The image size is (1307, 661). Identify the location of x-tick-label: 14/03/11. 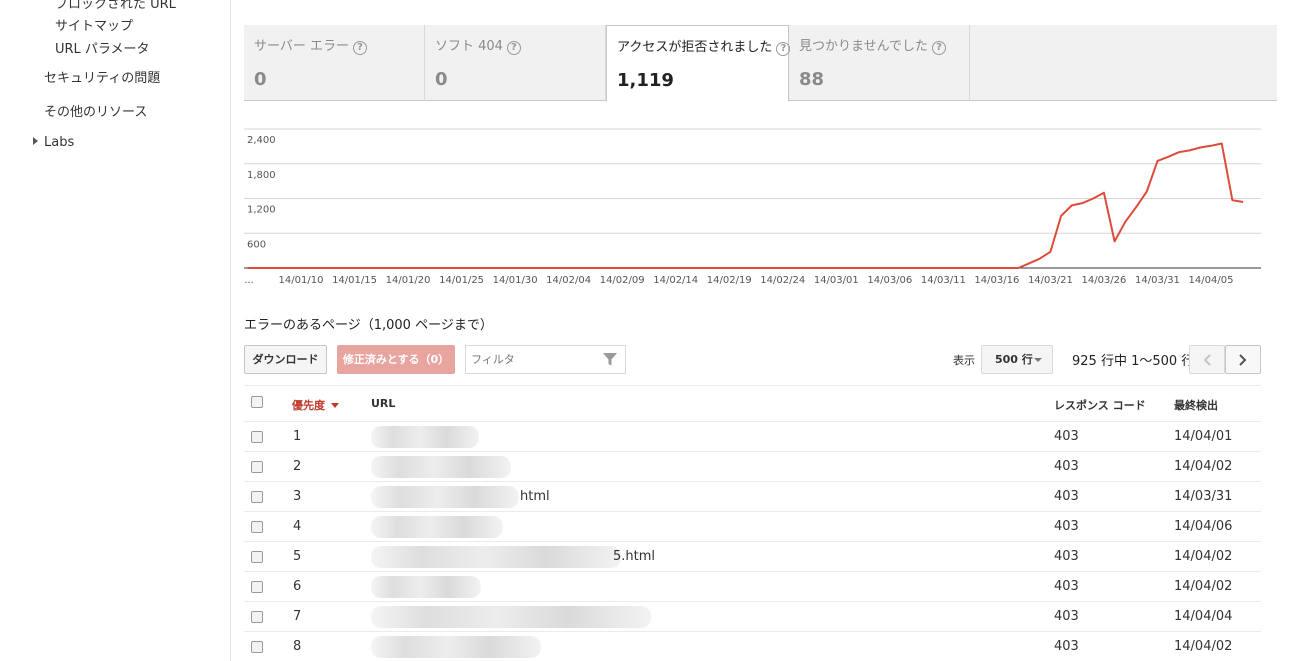
(943, 280).